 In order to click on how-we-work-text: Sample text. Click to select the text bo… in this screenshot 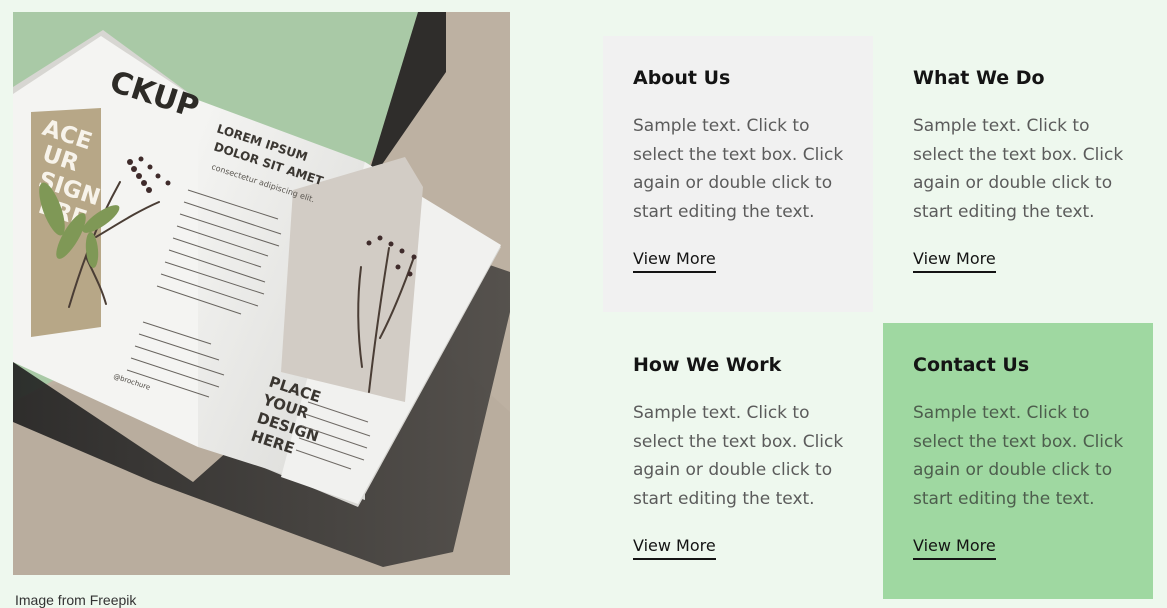, I will do `click(738, 456)`.